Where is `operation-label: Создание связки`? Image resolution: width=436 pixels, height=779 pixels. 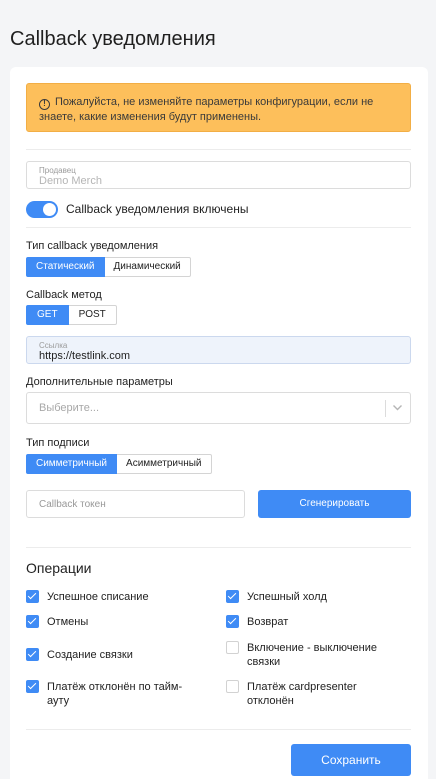
operation-label: Создание связки is located at coordinates (90, 655).